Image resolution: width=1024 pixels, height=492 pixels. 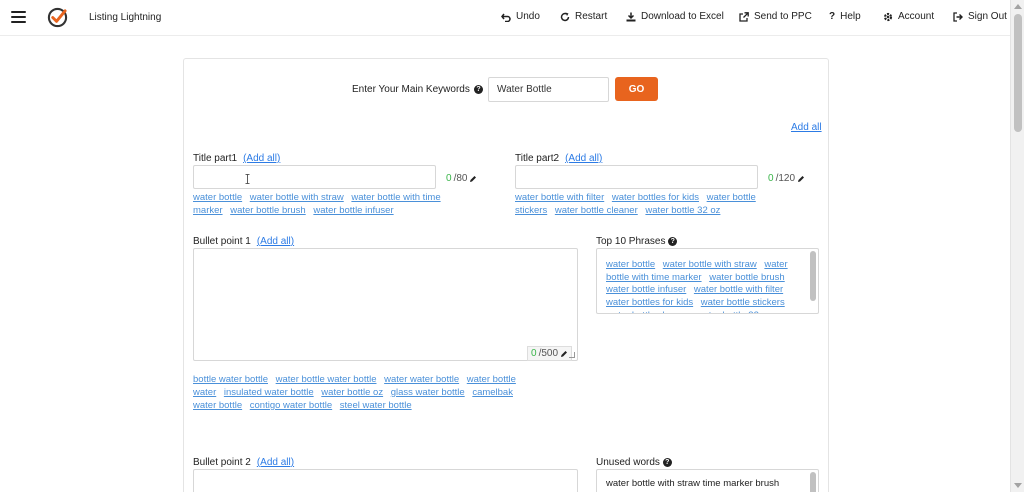 I want to click on undo-label: Undo, so click(x=528, y=16).